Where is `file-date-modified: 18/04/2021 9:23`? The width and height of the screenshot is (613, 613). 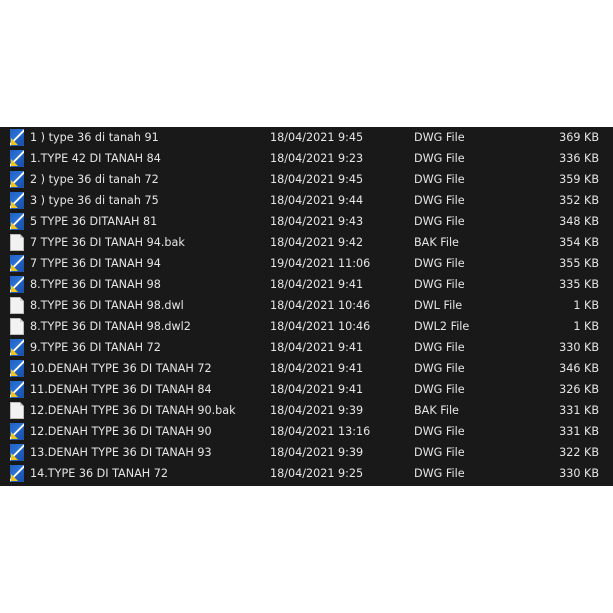 file-date-modified: 18/04/2021 9:23 is located at coordinates (317, 158).